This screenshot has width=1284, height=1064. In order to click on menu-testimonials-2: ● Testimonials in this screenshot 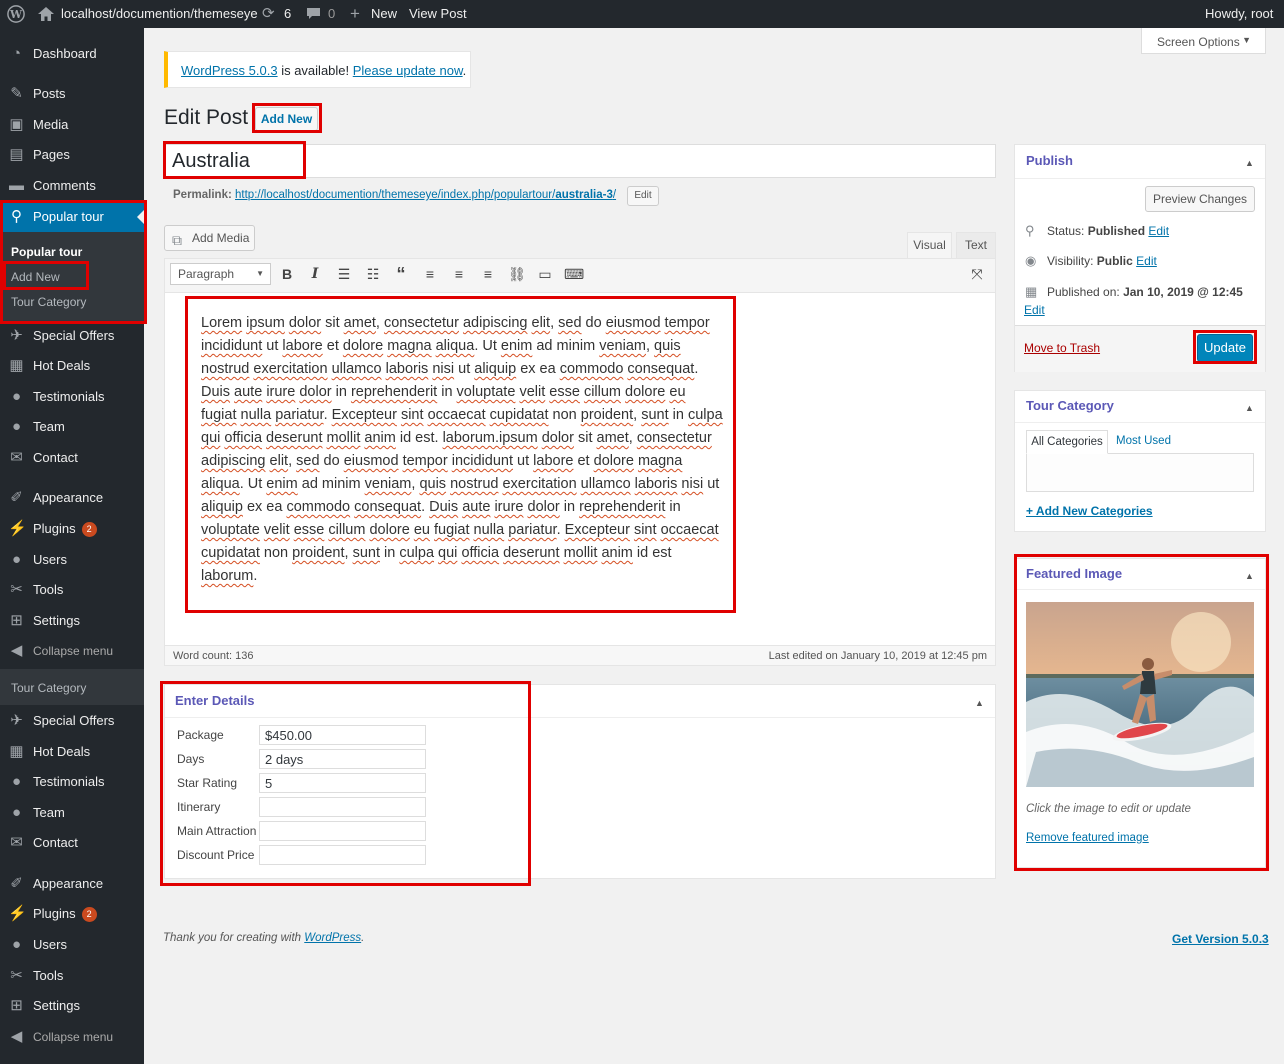, I will do `click(72, 782)`.